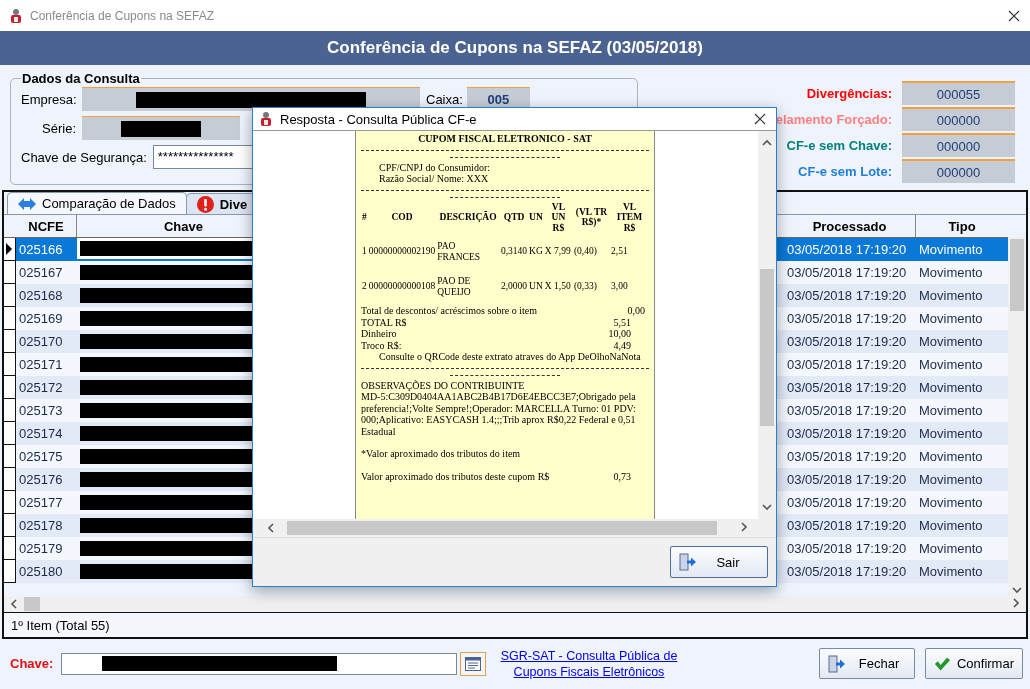 The width and height of the screenshot is (1030, 689). I want to click on field-label: Série:, so click(58, 128).